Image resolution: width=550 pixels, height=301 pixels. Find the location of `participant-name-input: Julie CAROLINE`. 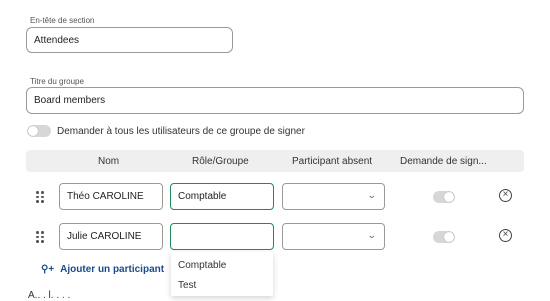

participant-name-input: Julie CAROLINE is located at coordinates (111, 236).